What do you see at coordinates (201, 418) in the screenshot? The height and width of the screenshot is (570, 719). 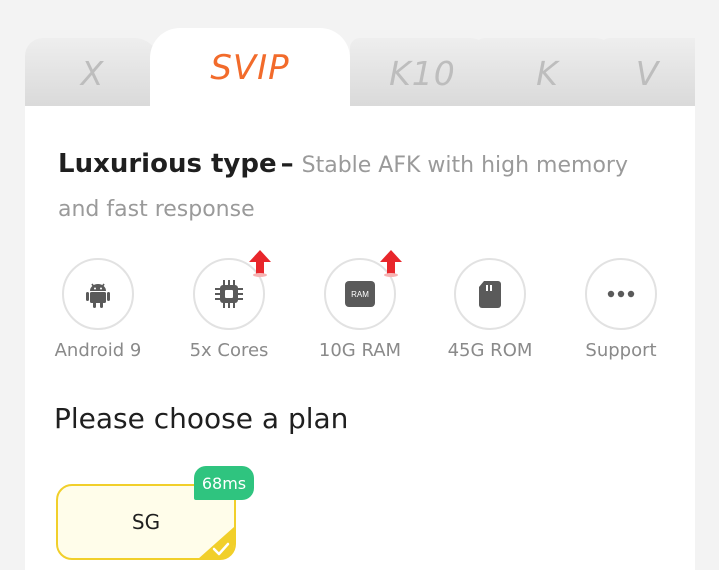 I see `plan-section-heading: Please choose a plan` at bounding box center [201, 418].